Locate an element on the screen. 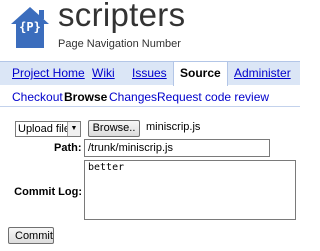  path-input is located at coordinates (177, 148).